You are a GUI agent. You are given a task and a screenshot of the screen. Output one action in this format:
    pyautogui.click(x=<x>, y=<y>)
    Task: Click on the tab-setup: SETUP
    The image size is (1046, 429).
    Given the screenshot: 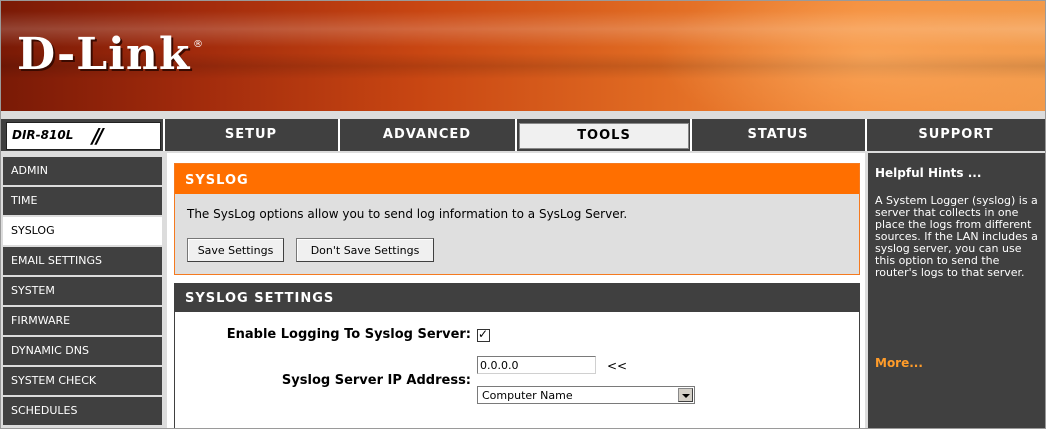 What is the action you would take?
    pyautogui.click(x=251, y=135)
    